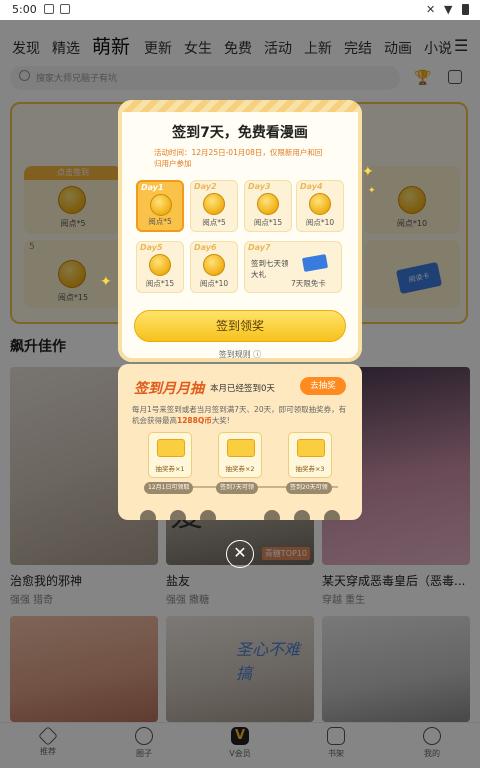  Describe the element at coordinates (240, 326) in the screenshot. I see `claim-reward-button: 签到领奖` at that location.